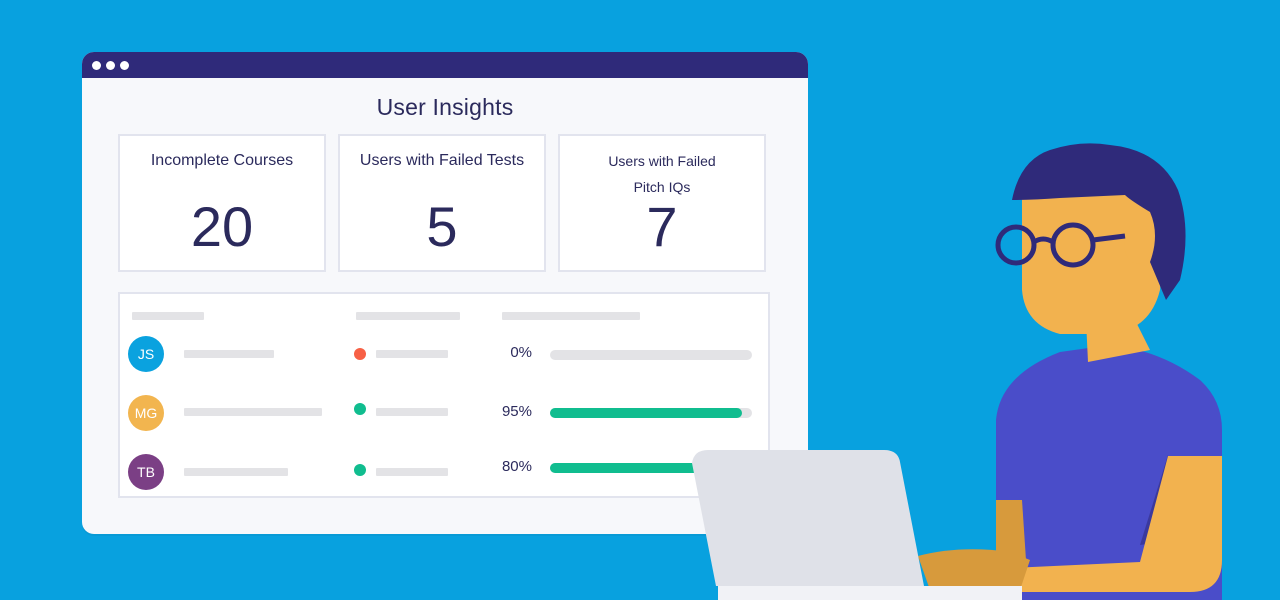 The height and width of the screenshot is (600, 1280). I want to click on stat-card-value: 7, so click(662, 226).